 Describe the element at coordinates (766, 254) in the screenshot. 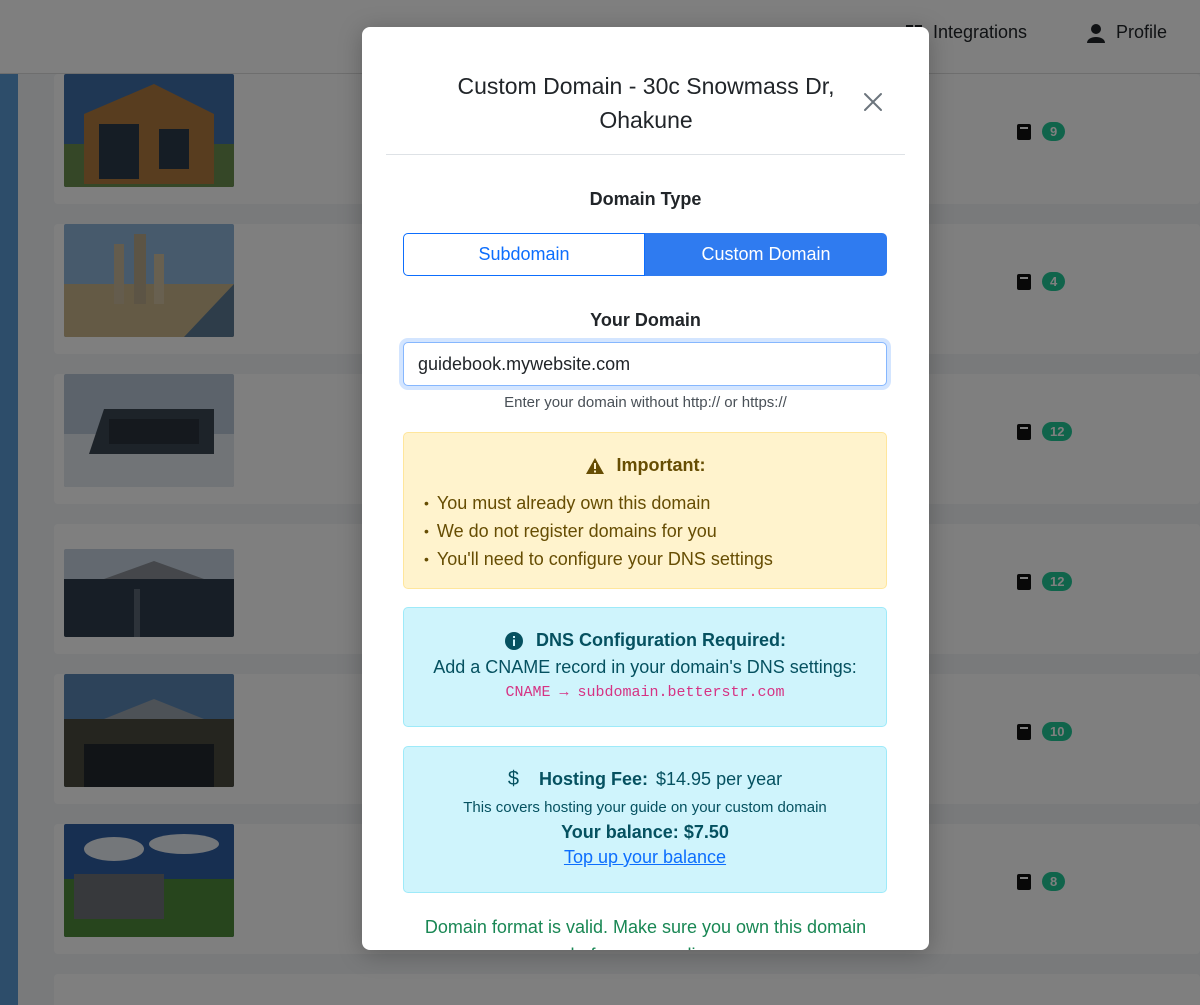

I see `custom-domain-toggle-button: Custom Domain` at that location.